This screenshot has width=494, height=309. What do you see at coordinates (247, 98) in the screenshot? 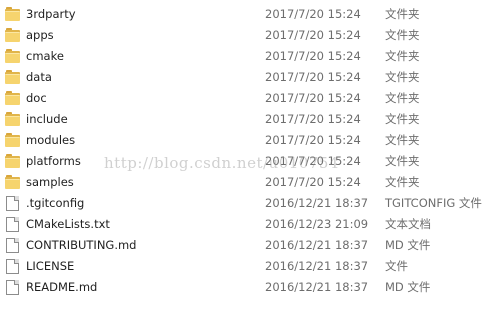
I see `list-item: doc 2017/7/20 15:24 文件夹` at bounding box center [247, 98].